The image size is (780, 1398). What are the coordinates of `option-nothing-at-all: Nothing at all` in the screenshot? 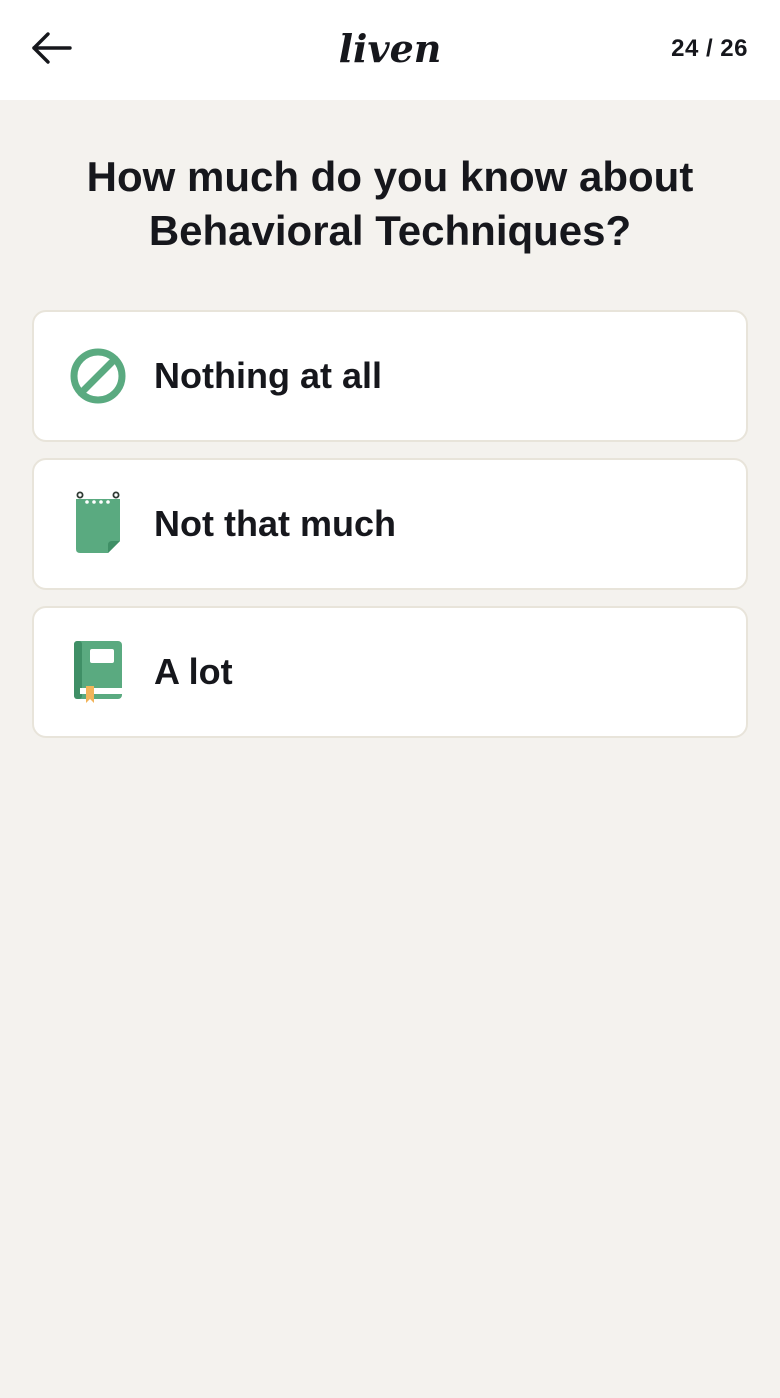 It's located at (390, 376).